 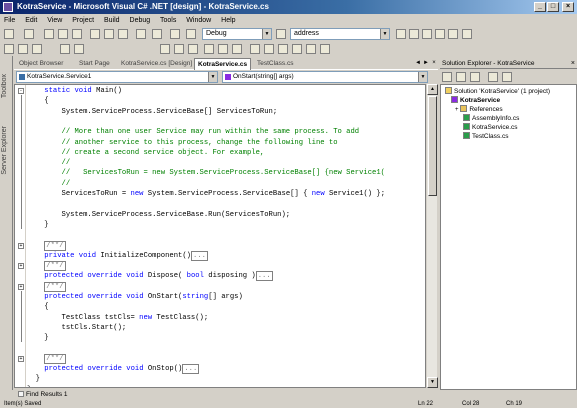 I want to click on undo-icon, so click(x=141, y=34).